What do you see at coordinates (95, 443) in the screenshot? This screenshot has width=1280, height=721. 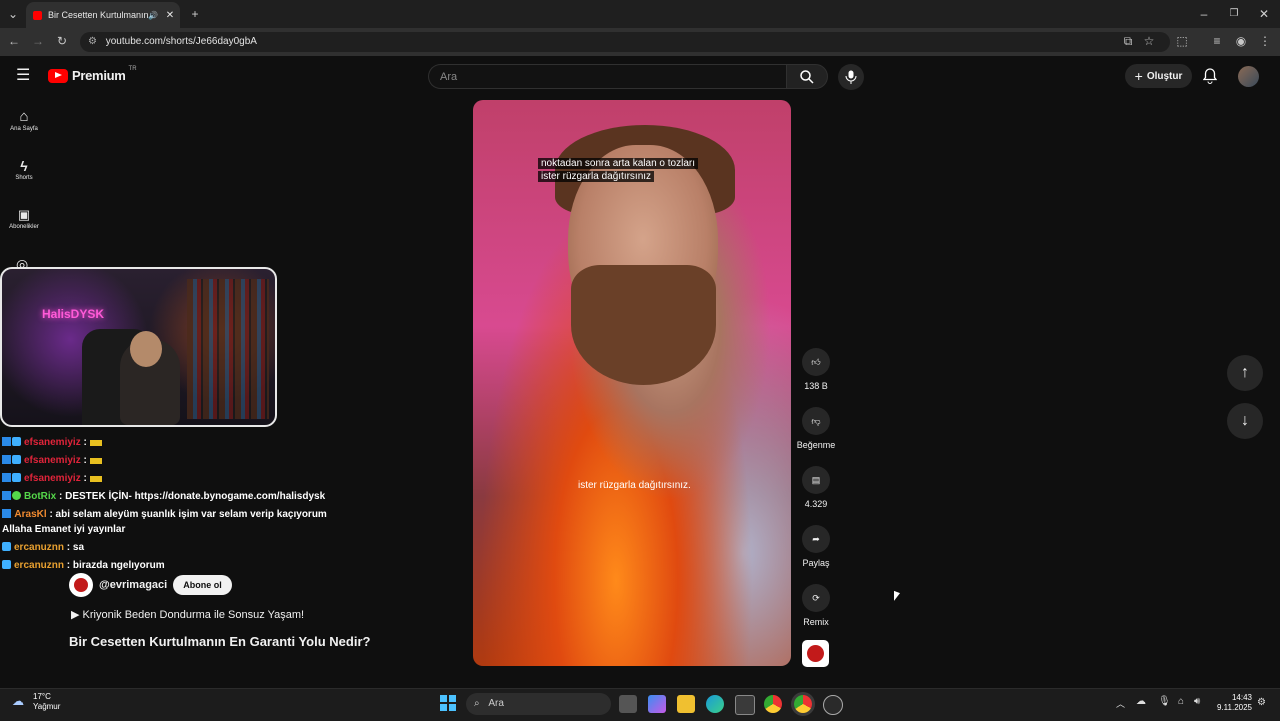 I see `emote-icon` at bounding box center [95, 443].